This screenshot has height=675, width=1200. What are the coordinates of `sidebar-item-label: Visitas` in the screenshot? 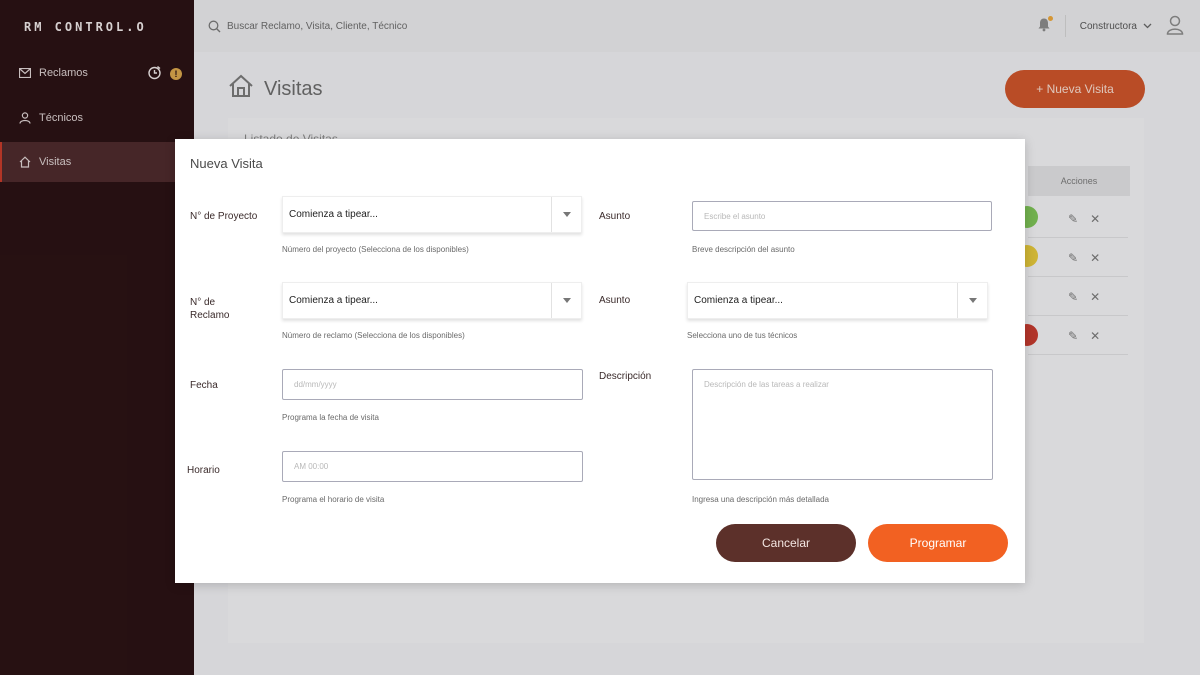 It's located at (55, 162).